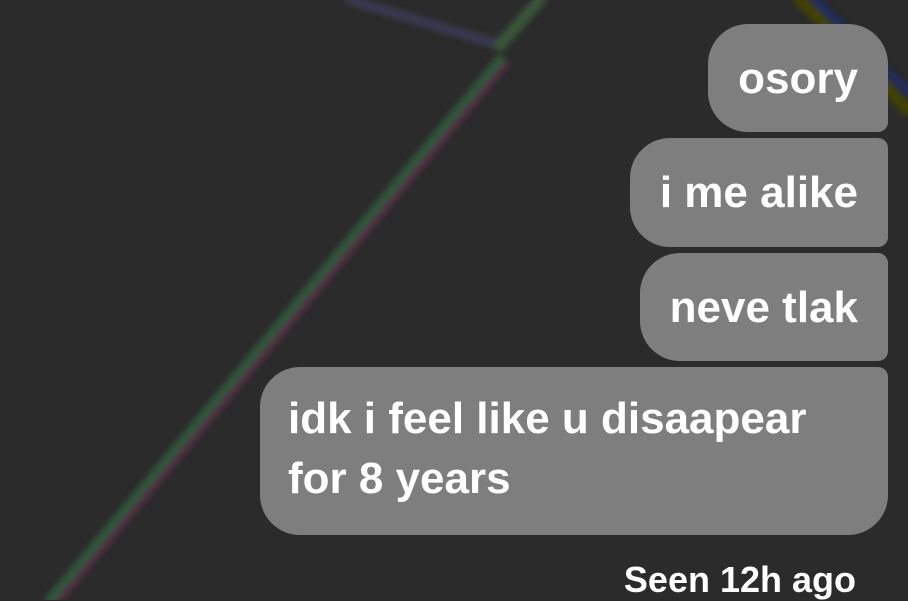 Image resolution: width=908 pixels, height=601 pixels. I want to click on message-bubble: neve tlak, so click(763, 307).